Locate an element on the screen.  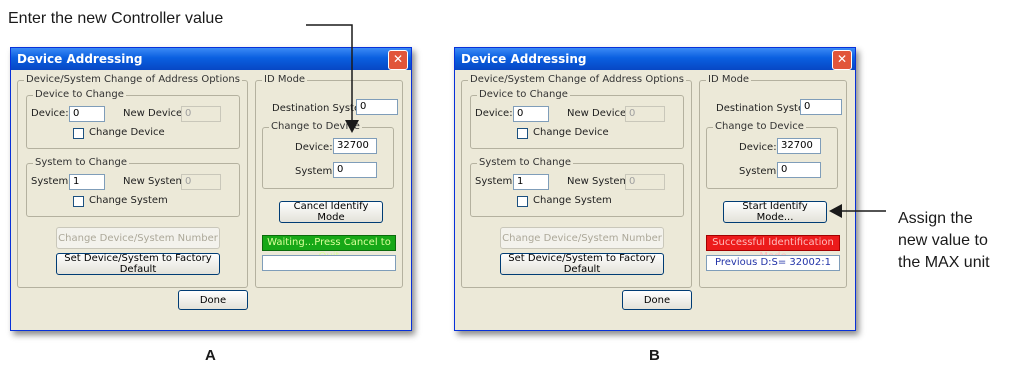
top-callout-line is located at coordinates (329, 73).